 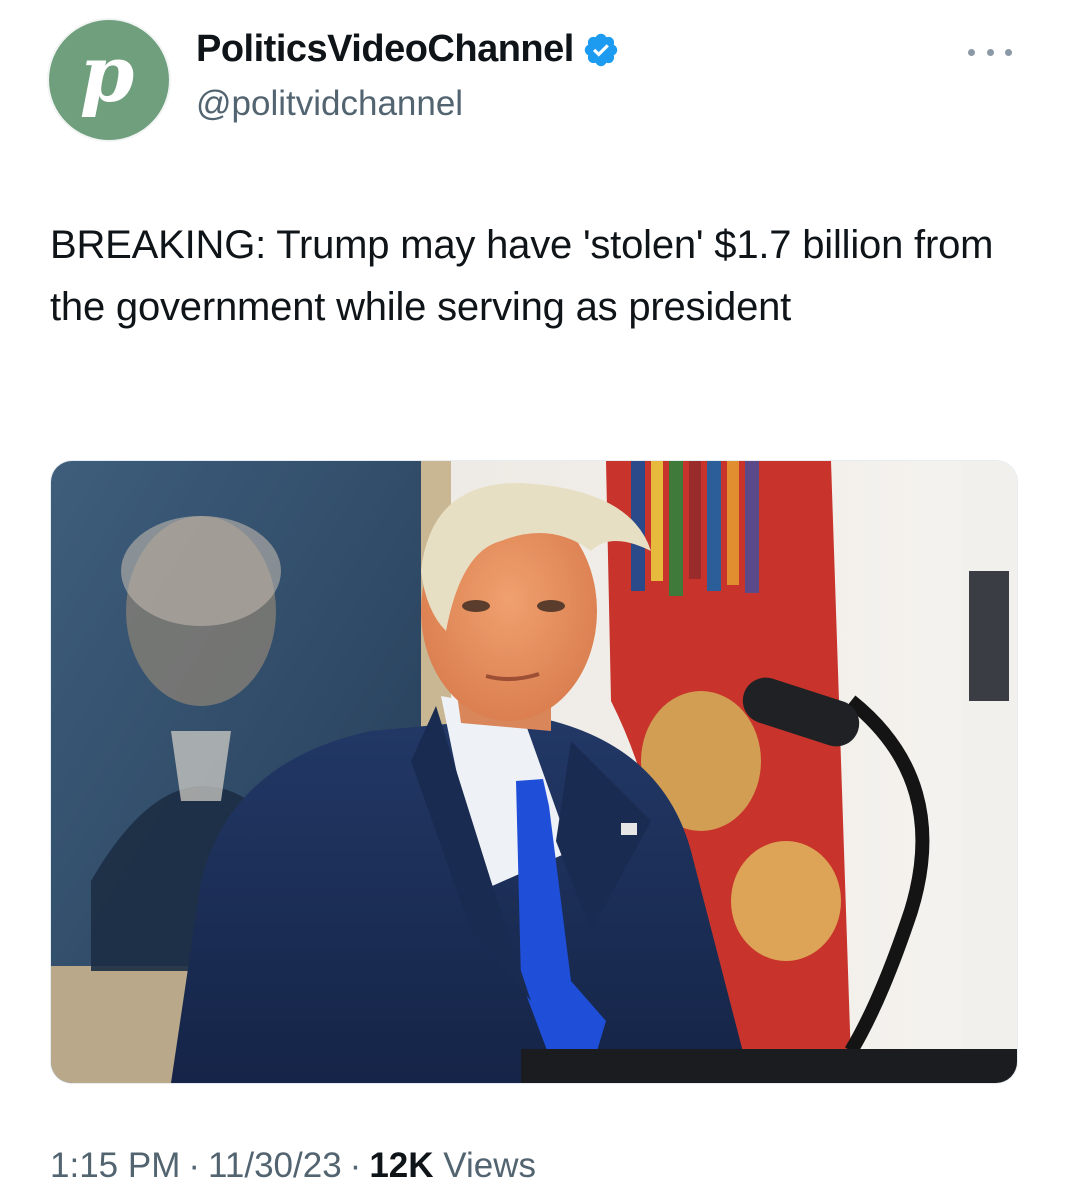 I want to click on tweet-time: 1:15 PM, so click(x=115, y=1165).